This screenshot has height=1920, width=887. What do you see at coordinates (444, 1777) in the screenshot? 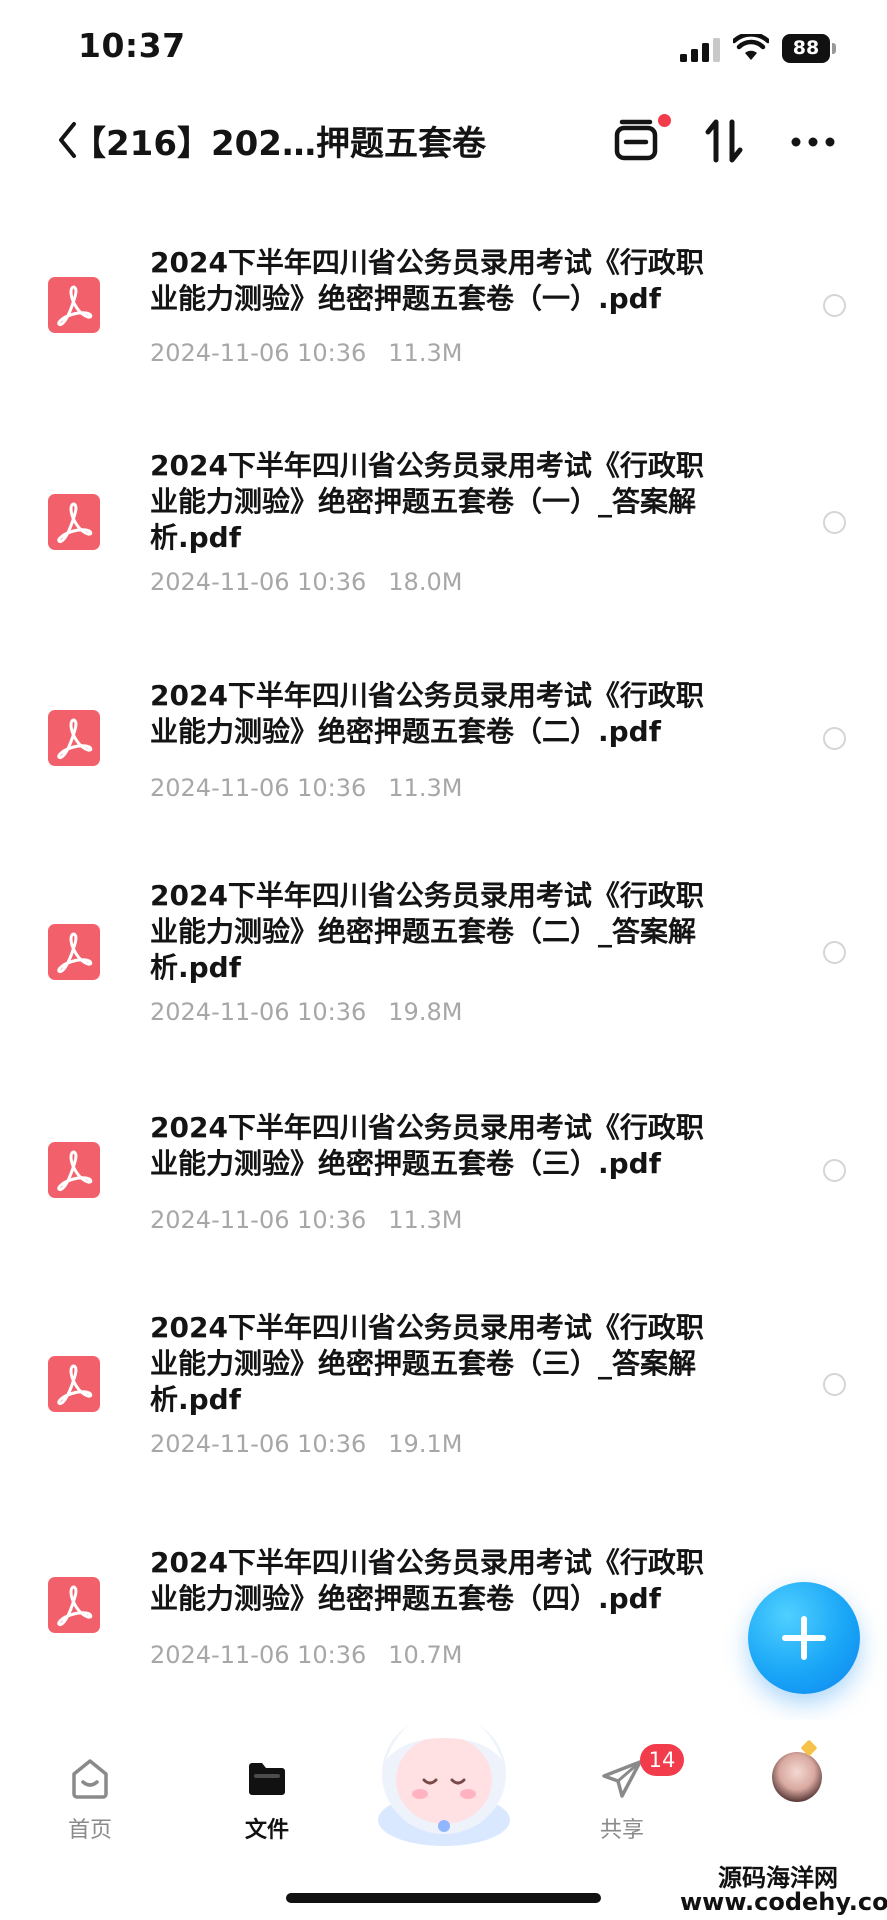
I see `assistant-mascot-button` at bounding box center [444, 1777].